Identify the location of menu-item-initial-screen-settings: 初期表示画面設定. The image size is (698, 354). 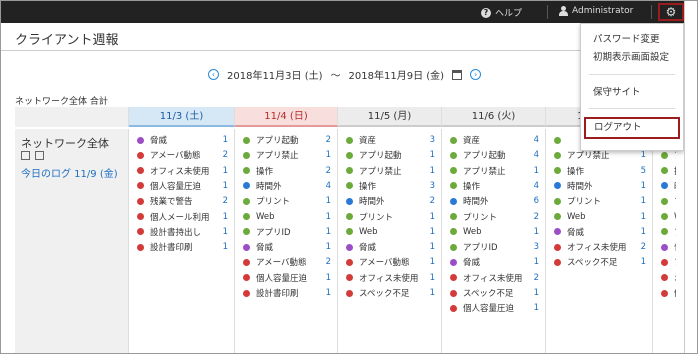
(632, 58).